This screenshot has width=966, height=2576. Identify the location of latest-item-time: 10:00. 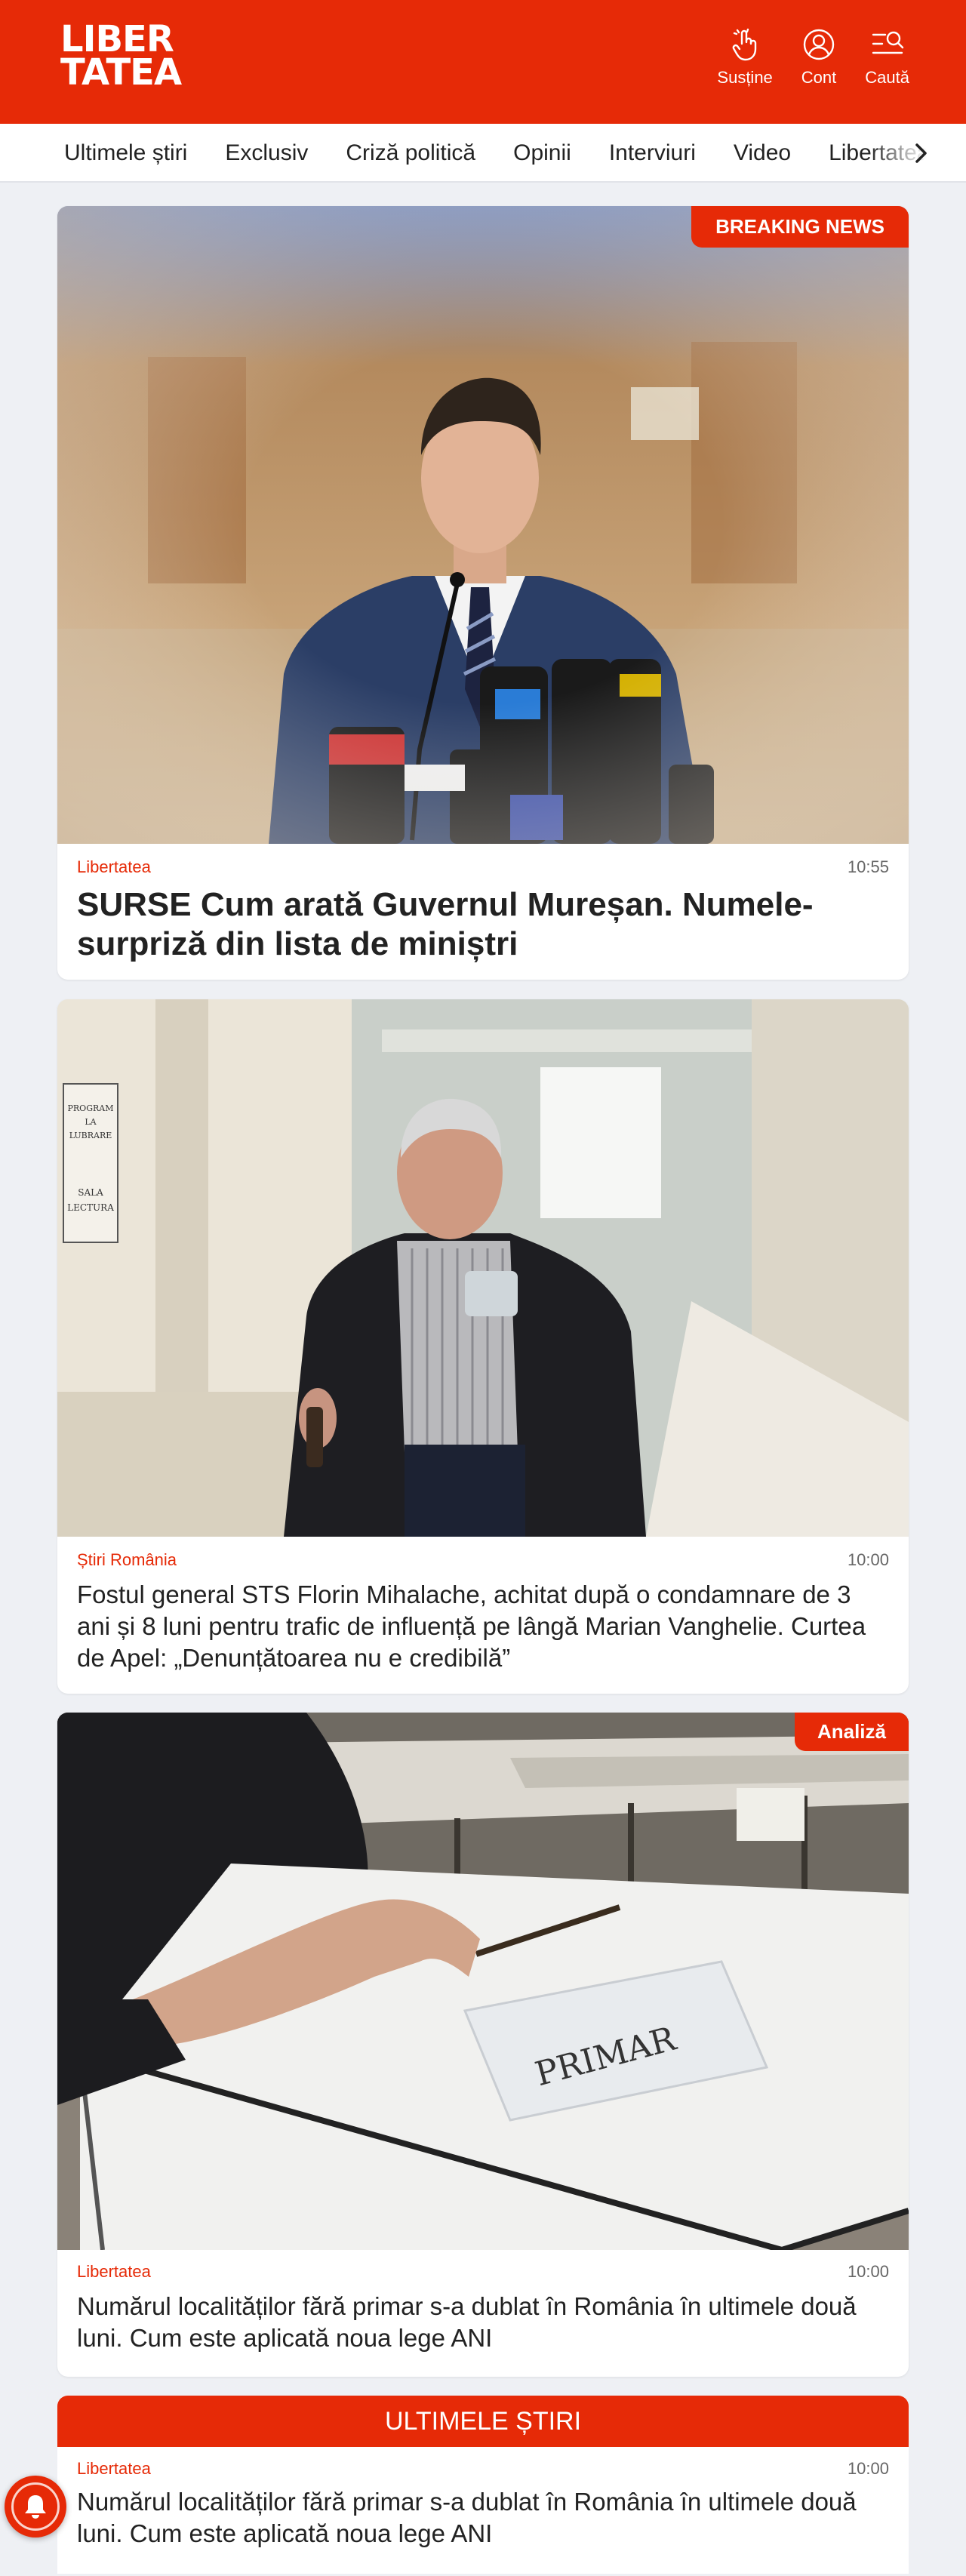
(868, 2468).